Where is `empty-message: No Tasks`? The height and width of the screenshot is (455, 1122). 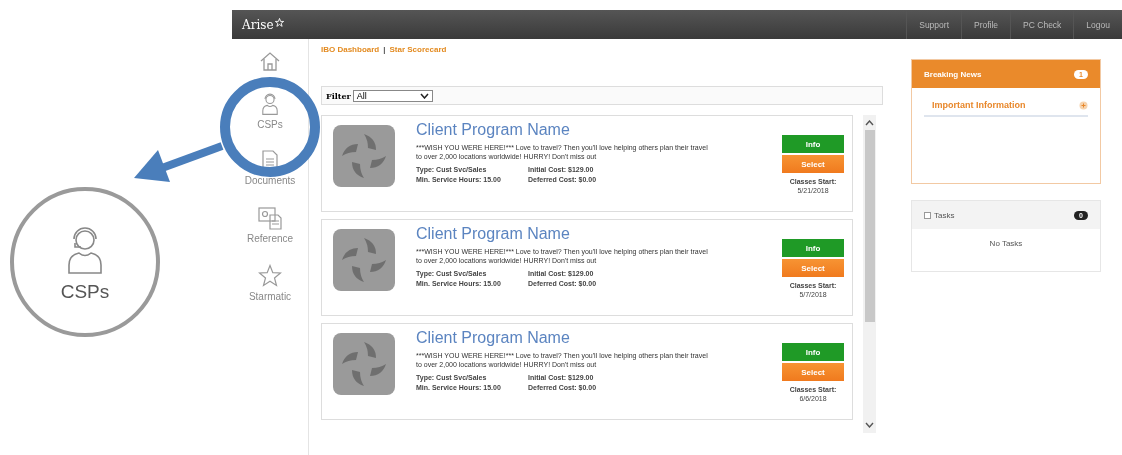
empty-message: No Tasks is located at coordinates (1006, 243).